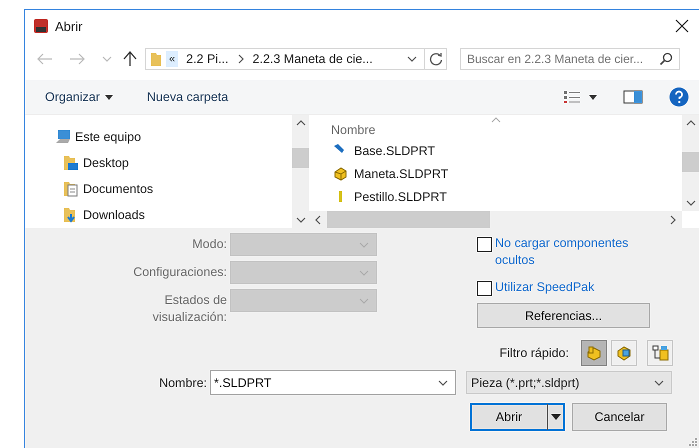  Describe the element at coordinates (173, 137) in the screenshot. I see `sidebar-item: Este equipo` at that location.